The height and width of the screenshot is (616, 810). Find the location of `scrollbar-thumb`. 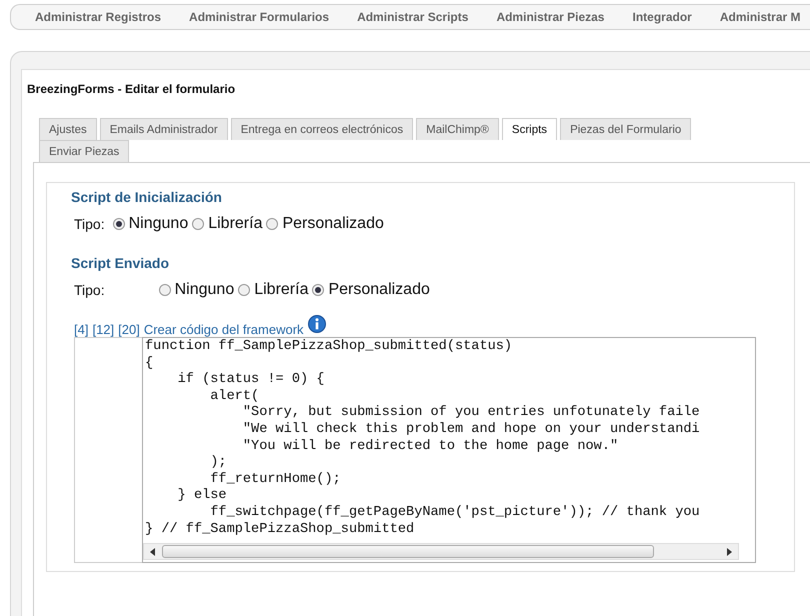

scrollbar-thumb is located at coordinates (408, 551).